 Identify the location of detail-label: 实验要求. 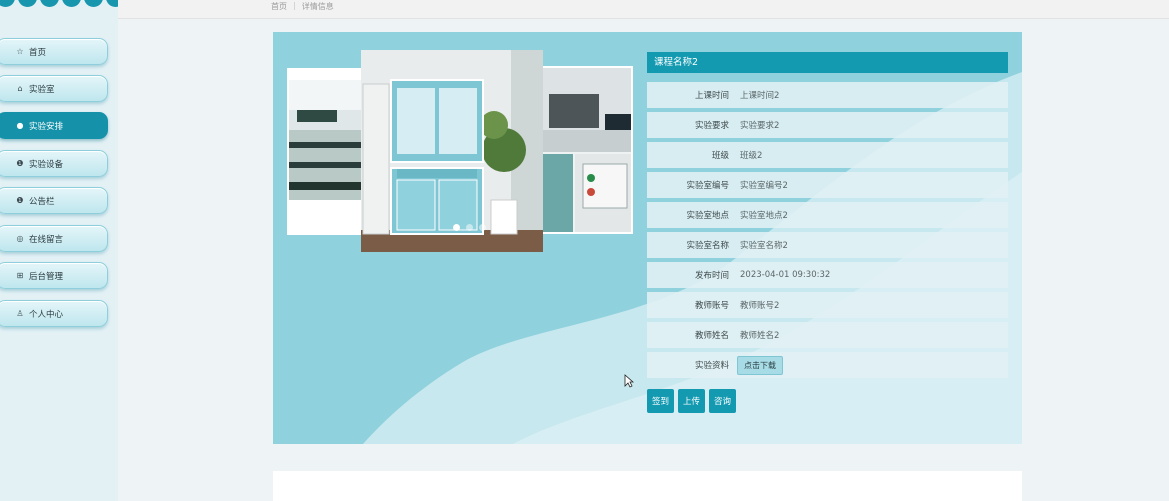
(711, 126).